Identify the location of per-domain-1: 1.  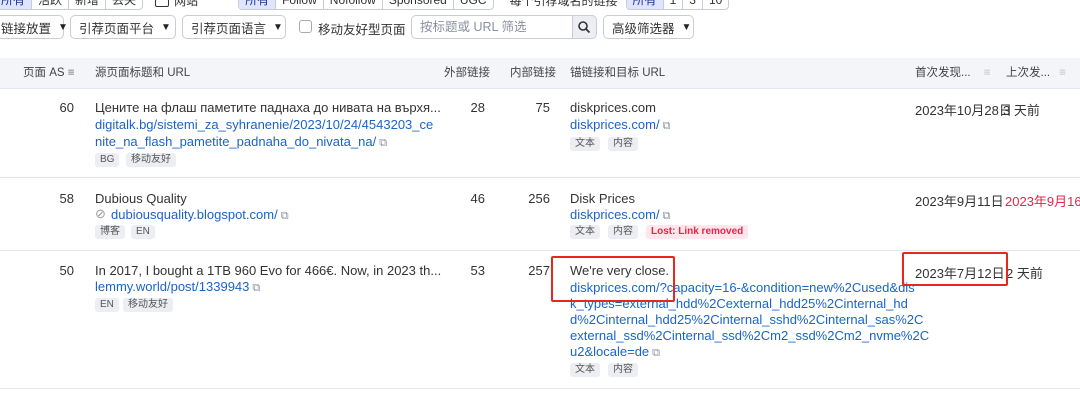
(674, 4).